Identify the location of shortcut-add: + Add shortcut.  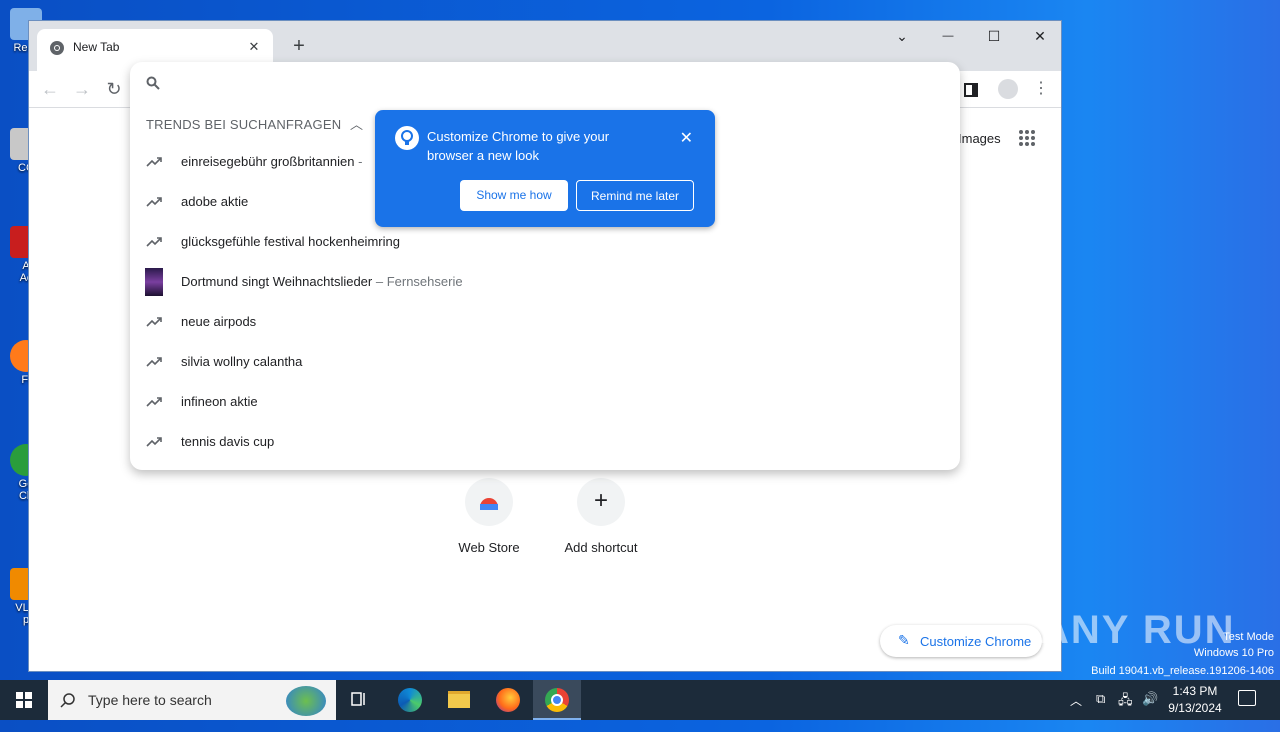
(601, 516).